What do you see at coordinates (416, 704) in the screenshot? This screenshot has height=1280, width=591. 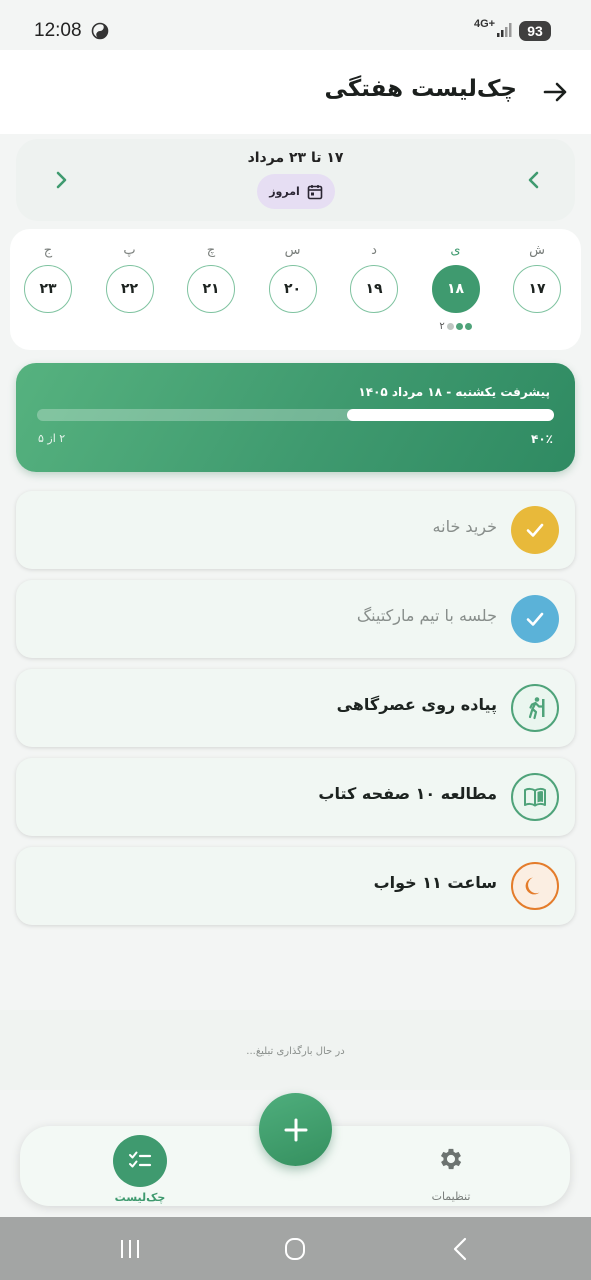 I see `task-label: پیاده روی عصرگاهی` at bounding box center [416, 704].